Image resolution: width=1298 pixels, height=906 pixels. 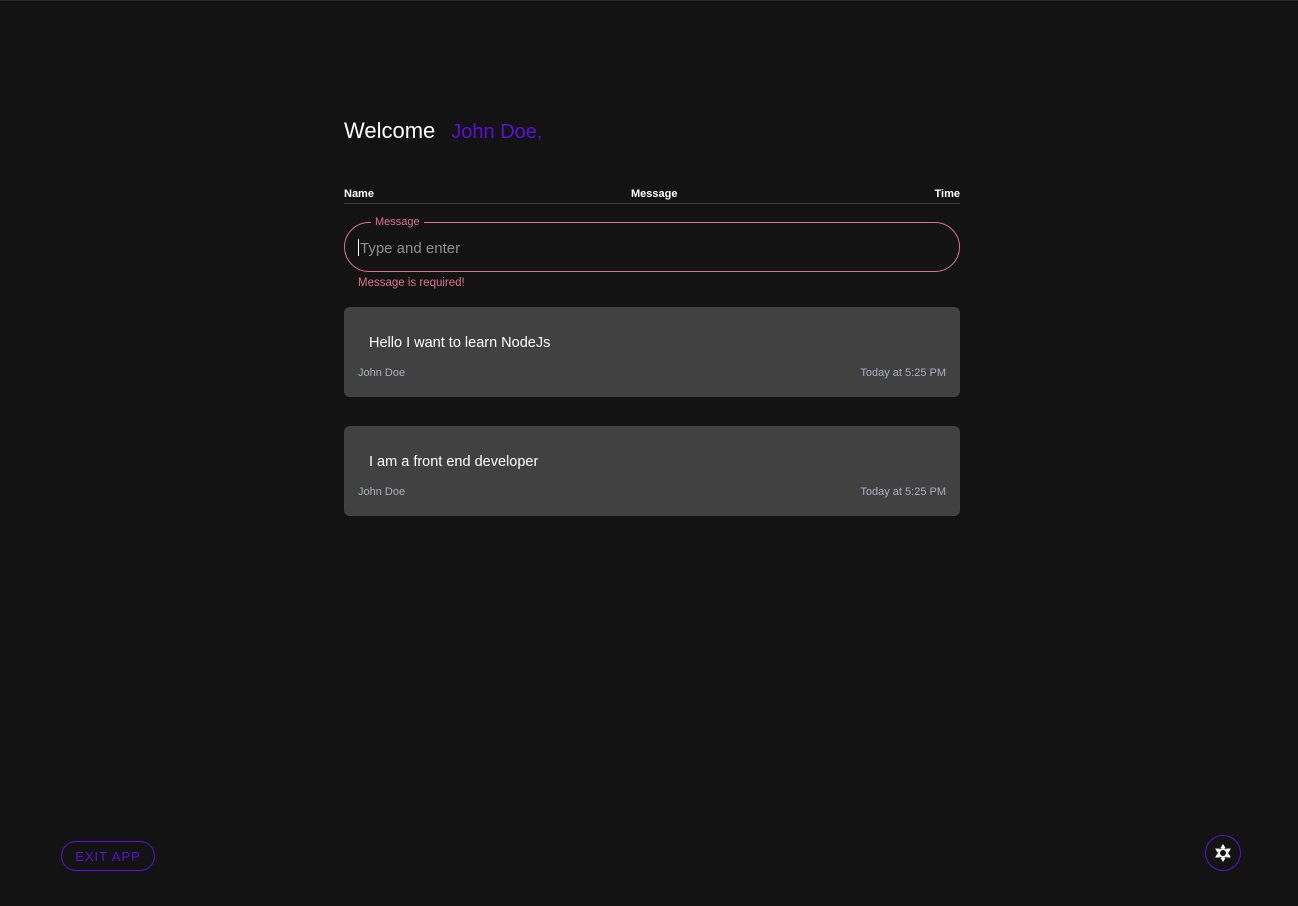 I want to click on column-header-message: Message, so click(x=654, y=194).